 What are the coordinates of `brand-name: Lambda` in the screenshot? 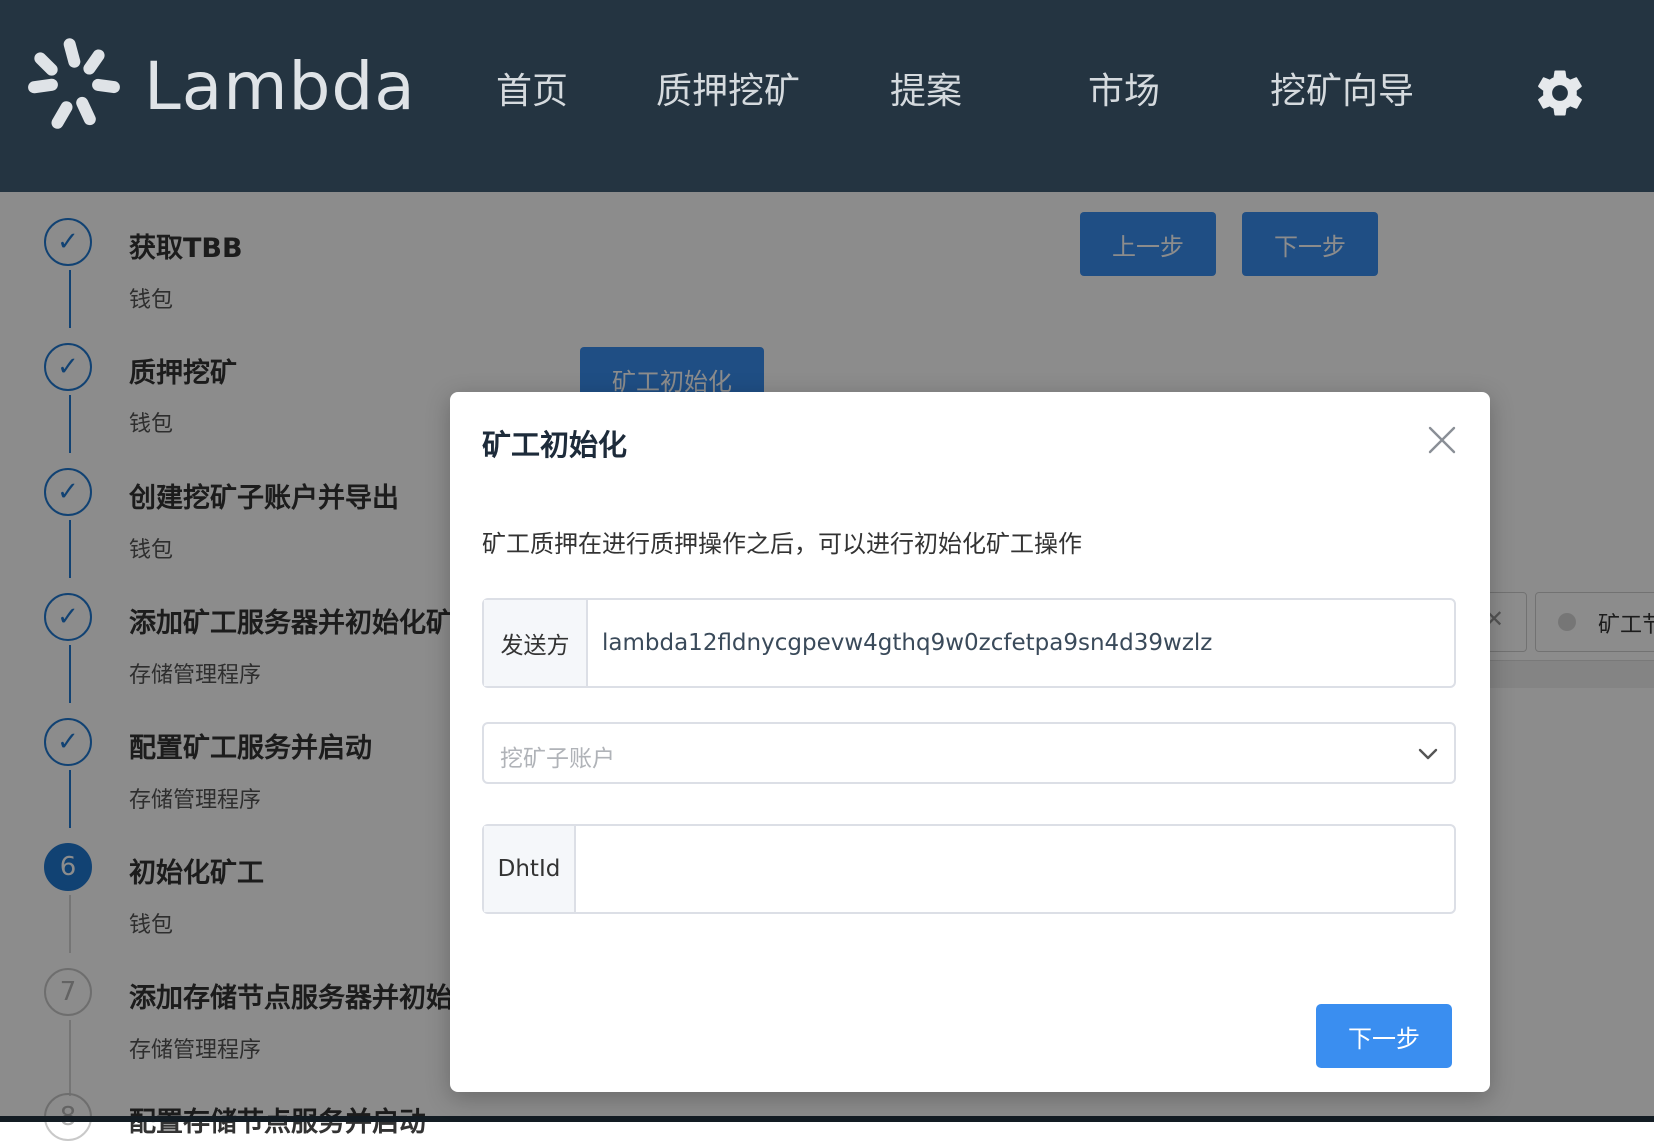 It's located at (280, 86).